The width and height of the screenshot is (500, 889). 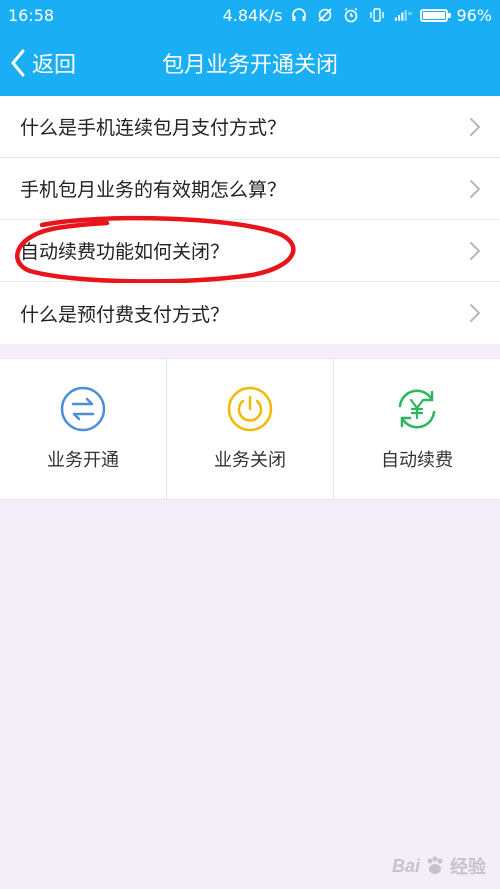 What do you see at coordinates (435, 866) in the screenshot?
I see `paw-icon` at bounding box center [435, 866].